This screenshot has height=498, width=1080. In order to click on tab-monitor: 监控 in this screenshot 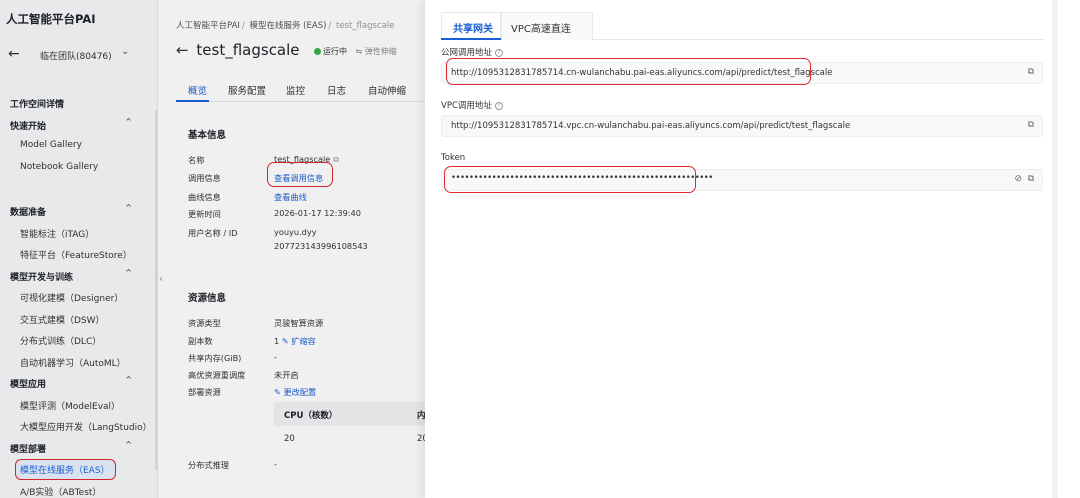, I will do `click(295, 90)`.